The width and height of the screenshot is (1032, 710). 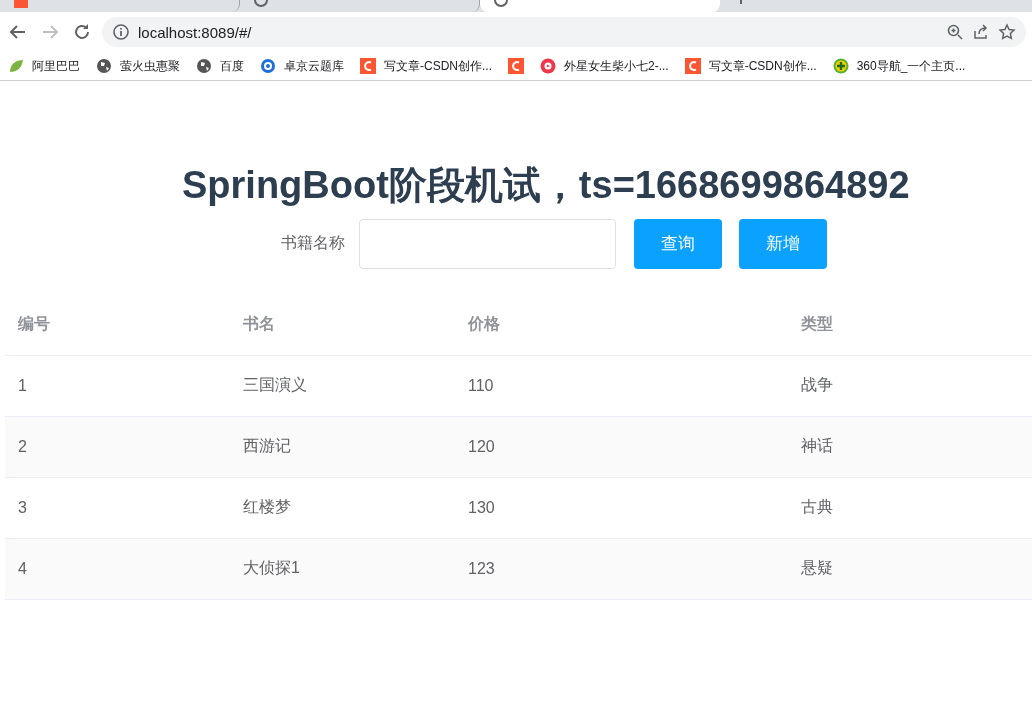 What do you see at coordinates (117, 508) in the screenshot?
I see `table-cell: 3` at bounding box center [117, 508].